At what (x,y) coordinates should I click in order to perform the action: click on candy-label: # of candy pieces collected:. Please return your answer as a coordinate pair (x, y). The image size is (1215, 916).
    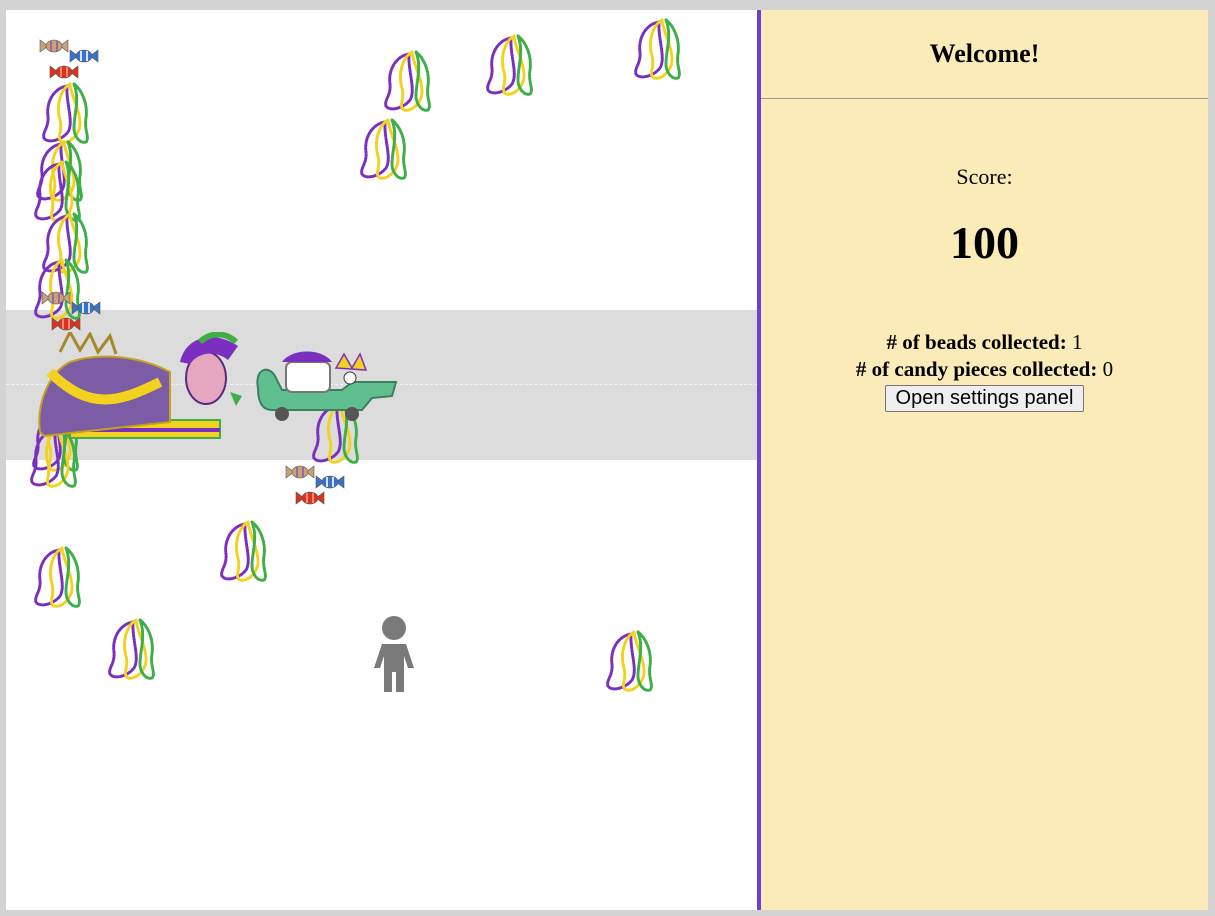
    Looking at the image, I should click on (976, 369).